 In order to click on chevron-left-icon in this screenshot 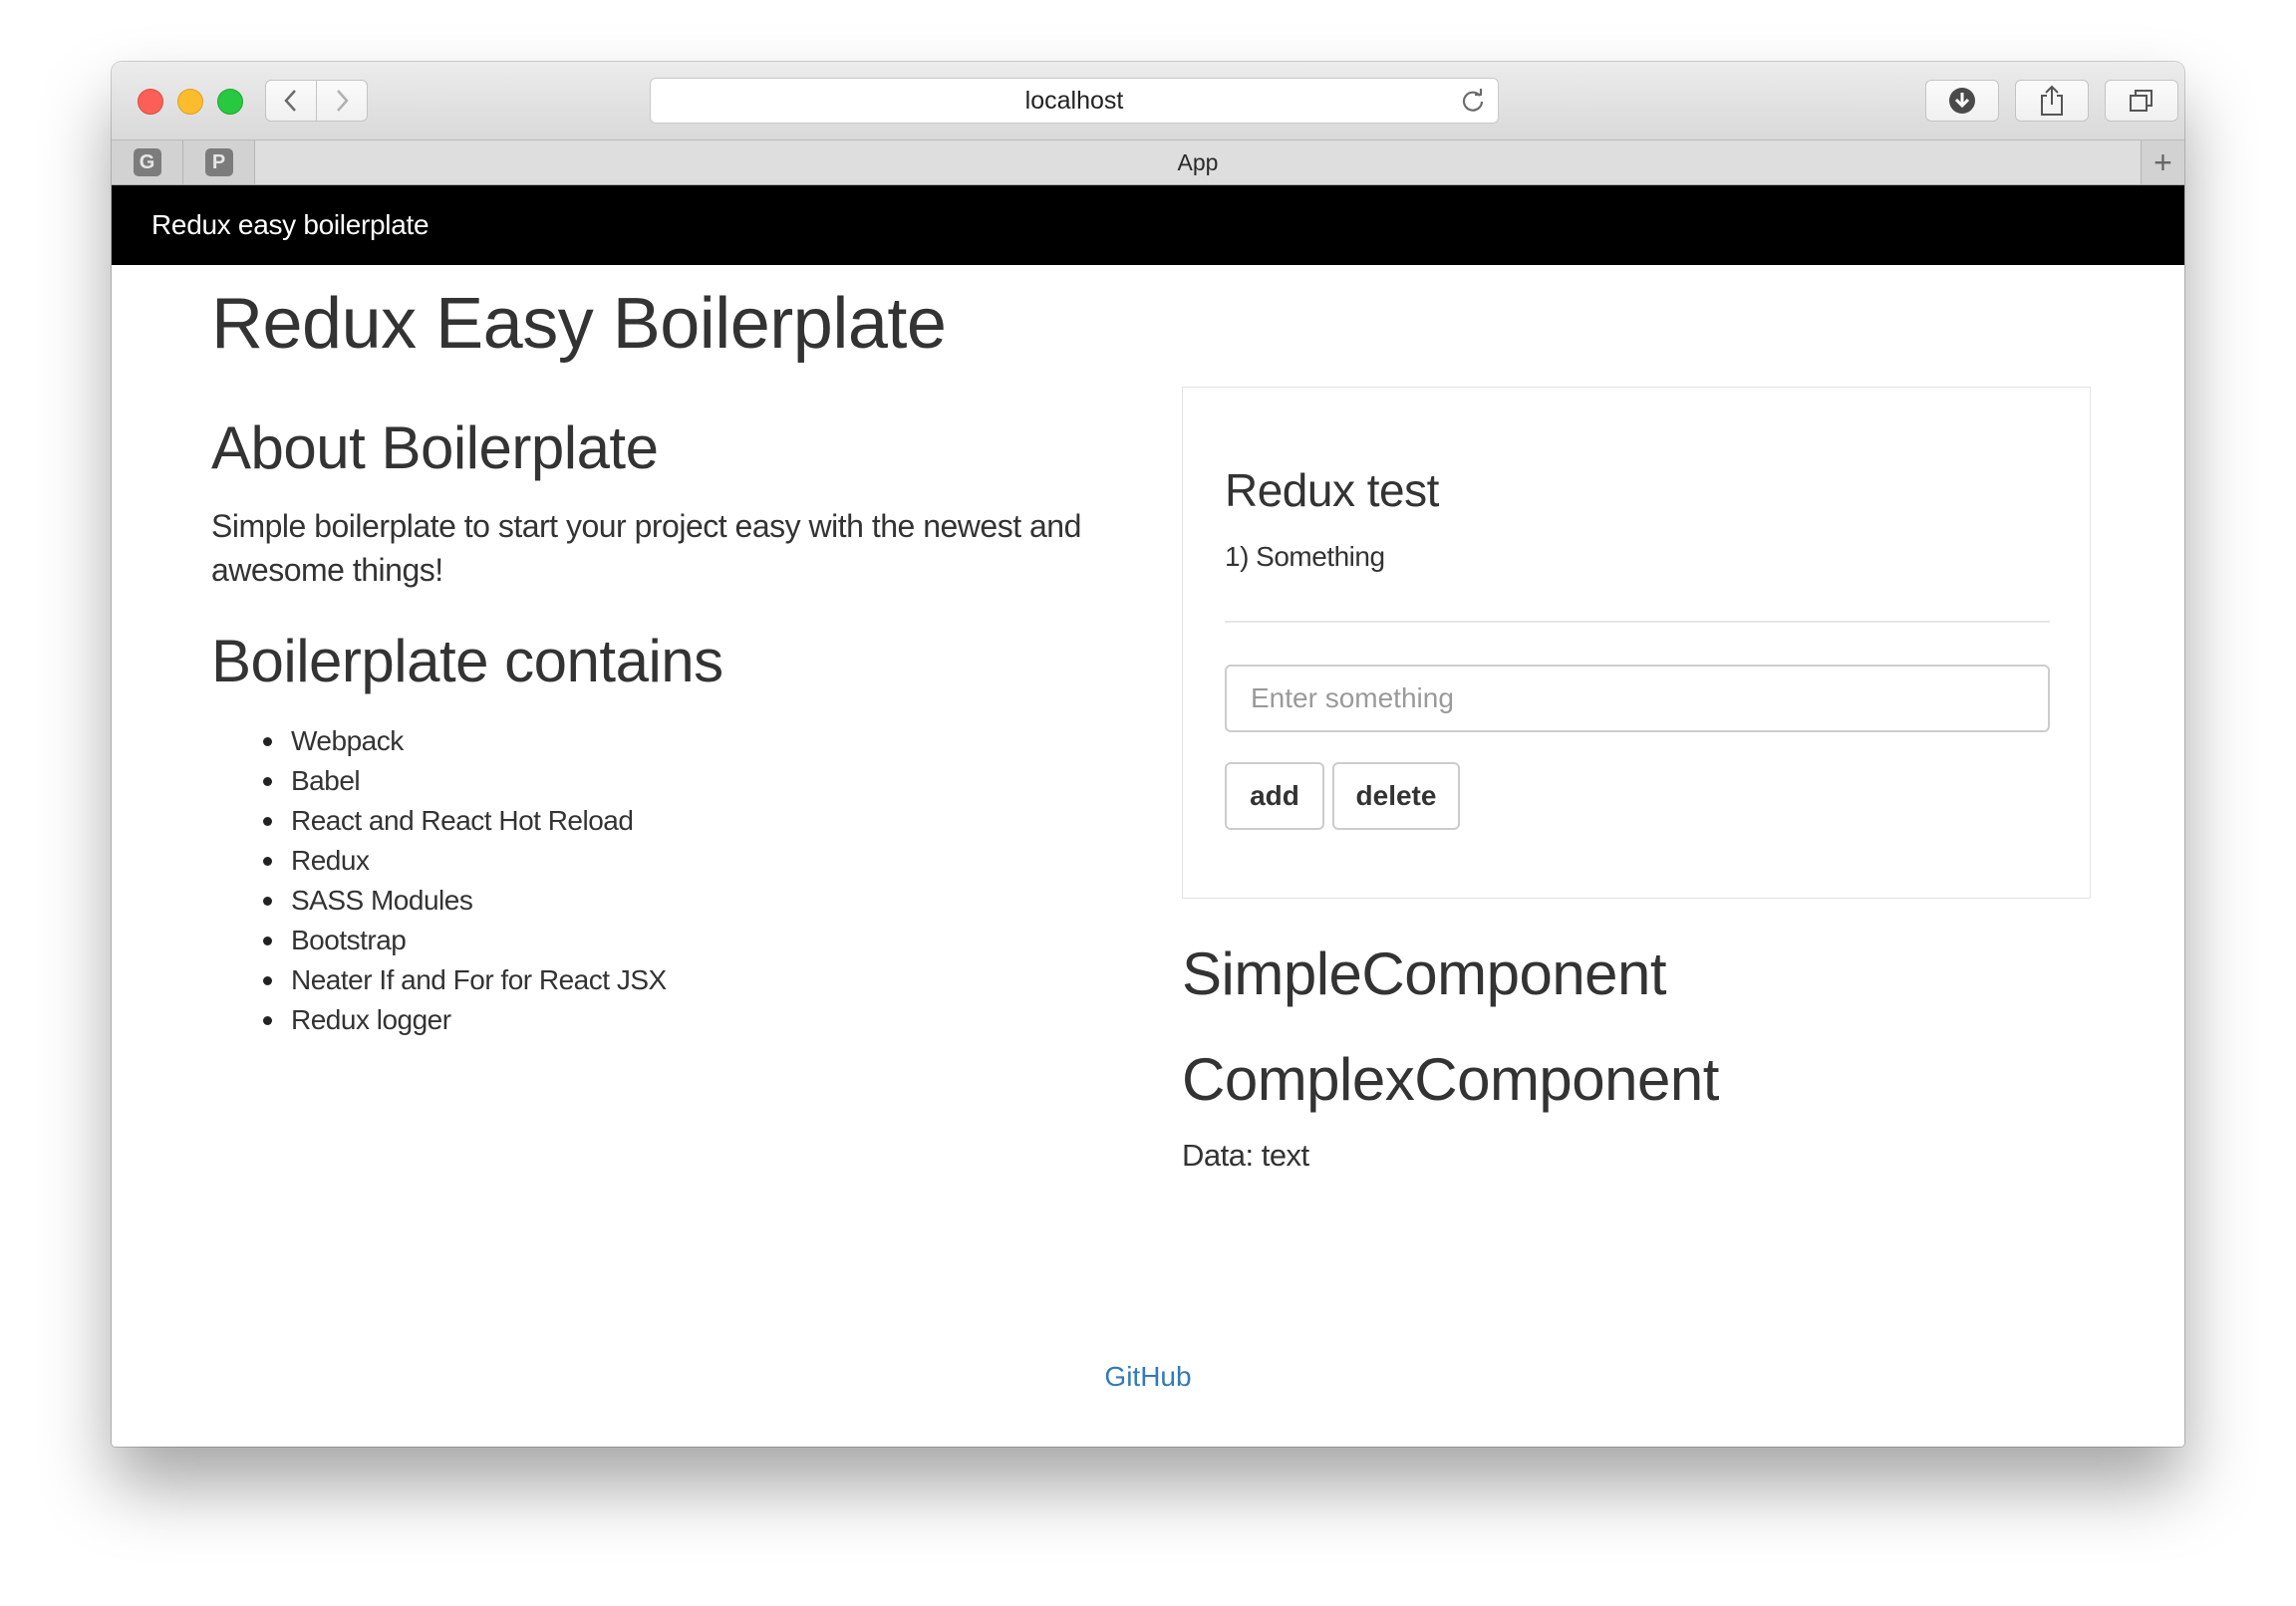, I will do `click(290, 101)`.